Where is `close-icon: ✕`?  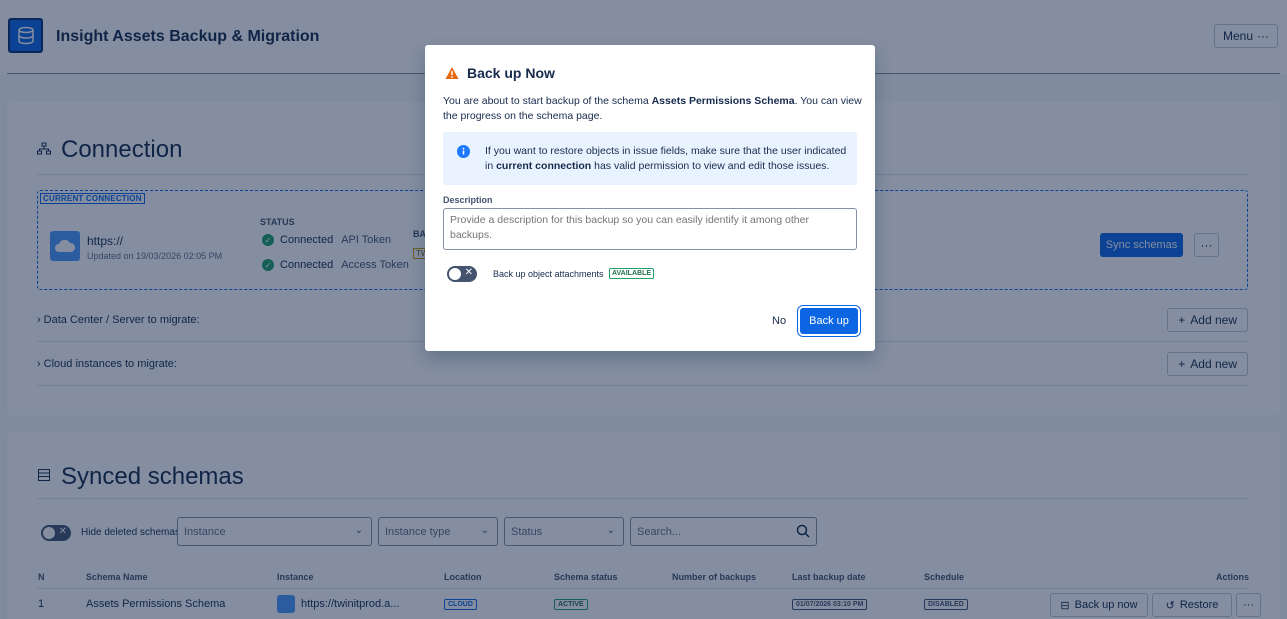
close-icon: ✕ is located at coordinates (468, 272).